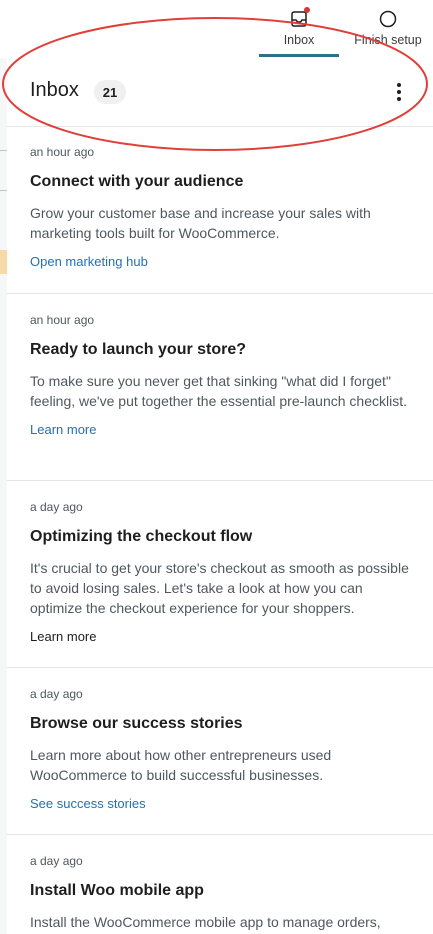 This screenshot has height=934, width=433. I want to click on page-title: Inbox, so click(54, 90).